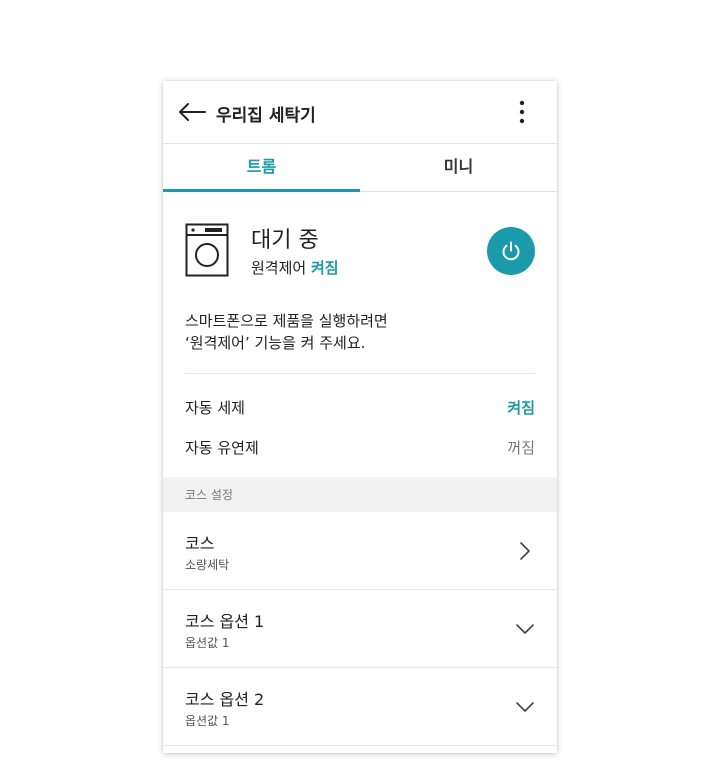 Image resolution: width=720 pixels, height=776 pixels. Describe the element at coordinates (266, 116) in the screenshot. I see `page-title: 우리집 세탁기` at that location.